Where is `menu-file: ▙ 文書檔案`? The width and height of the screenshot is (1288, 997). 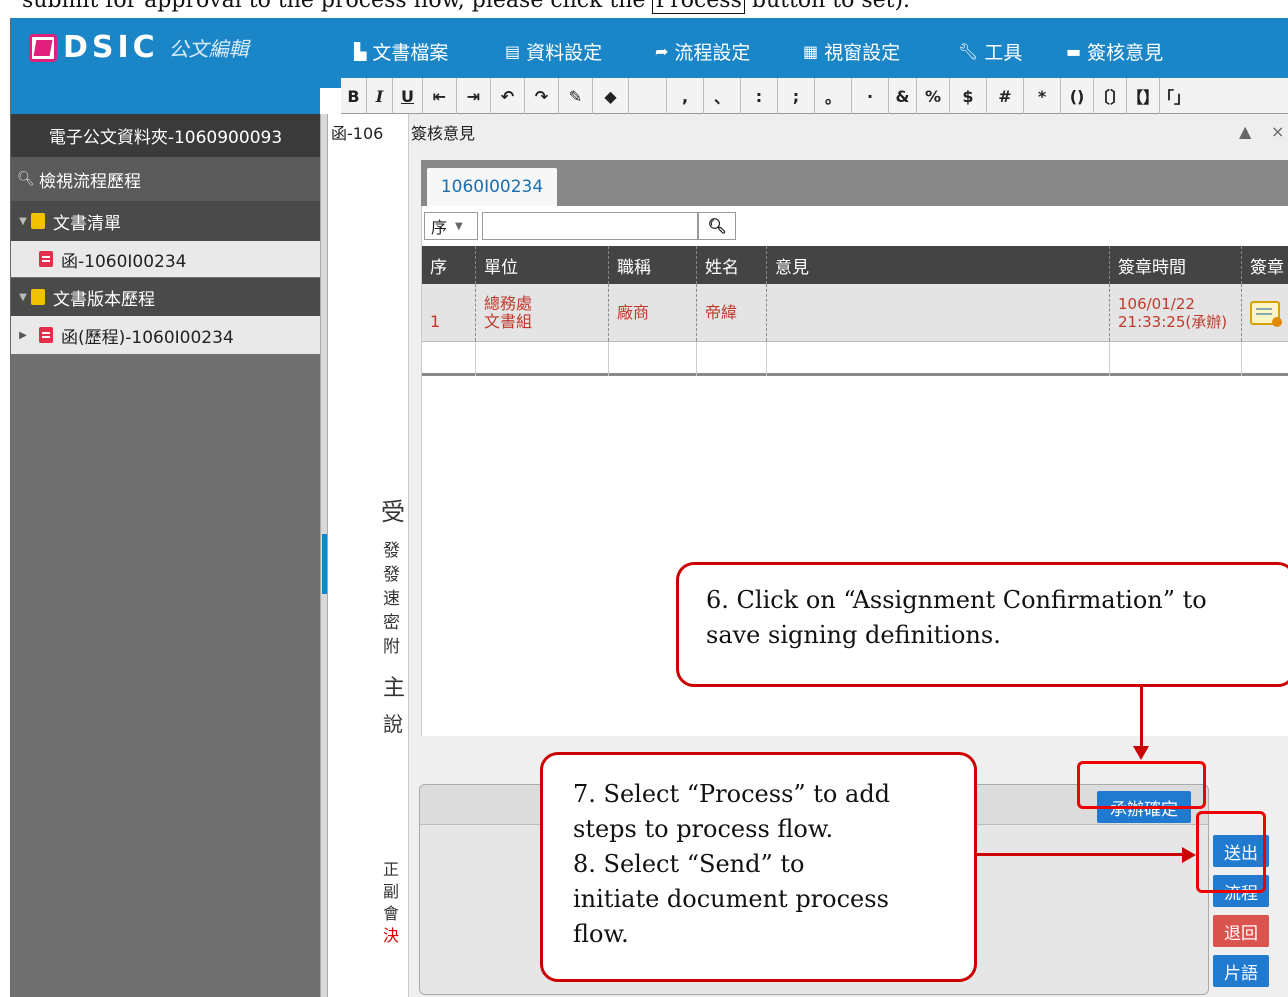
menu-file: ▙ 文書檔案 is located at coordinates (401, 51).